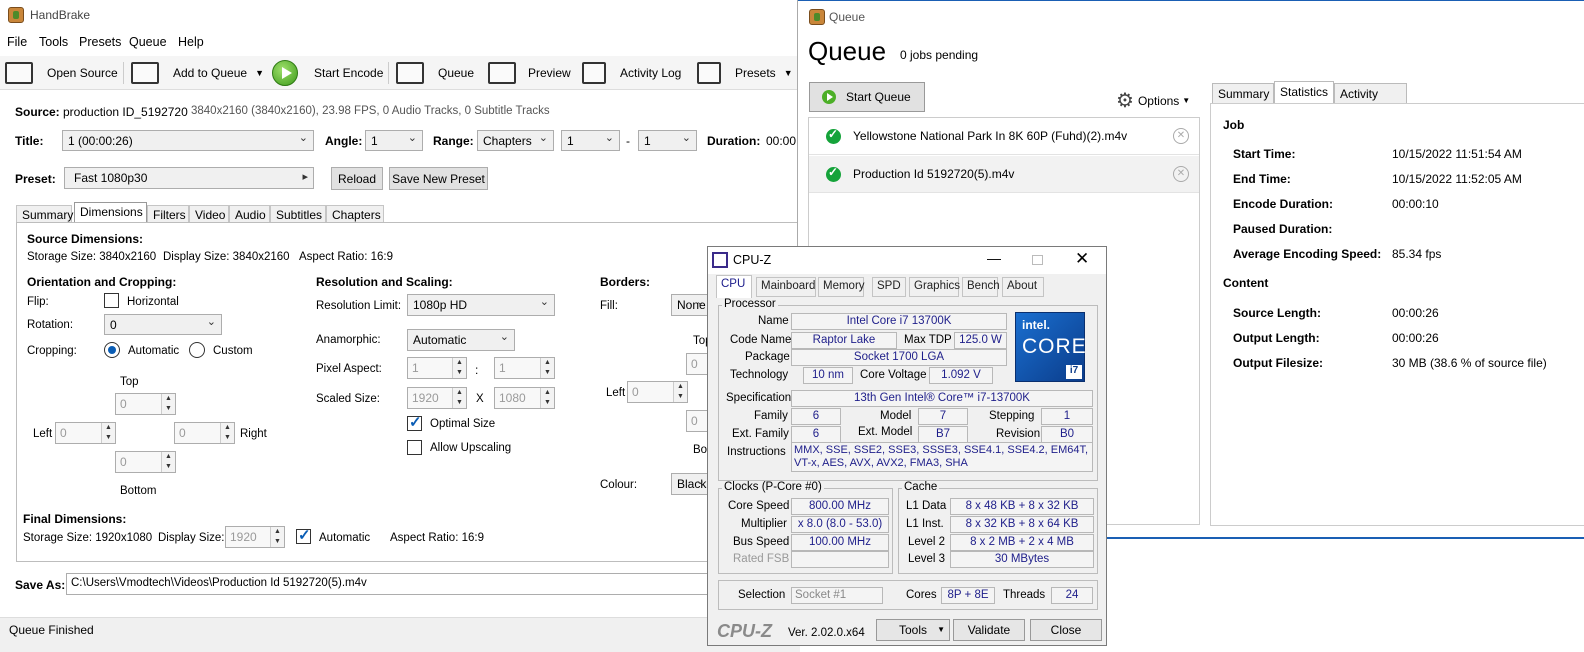 The height and width of the screenshot is (652, 1584). Describe the element at coordinates (191, 42) in the screenshot. I see `menu-help: Help` at that location.